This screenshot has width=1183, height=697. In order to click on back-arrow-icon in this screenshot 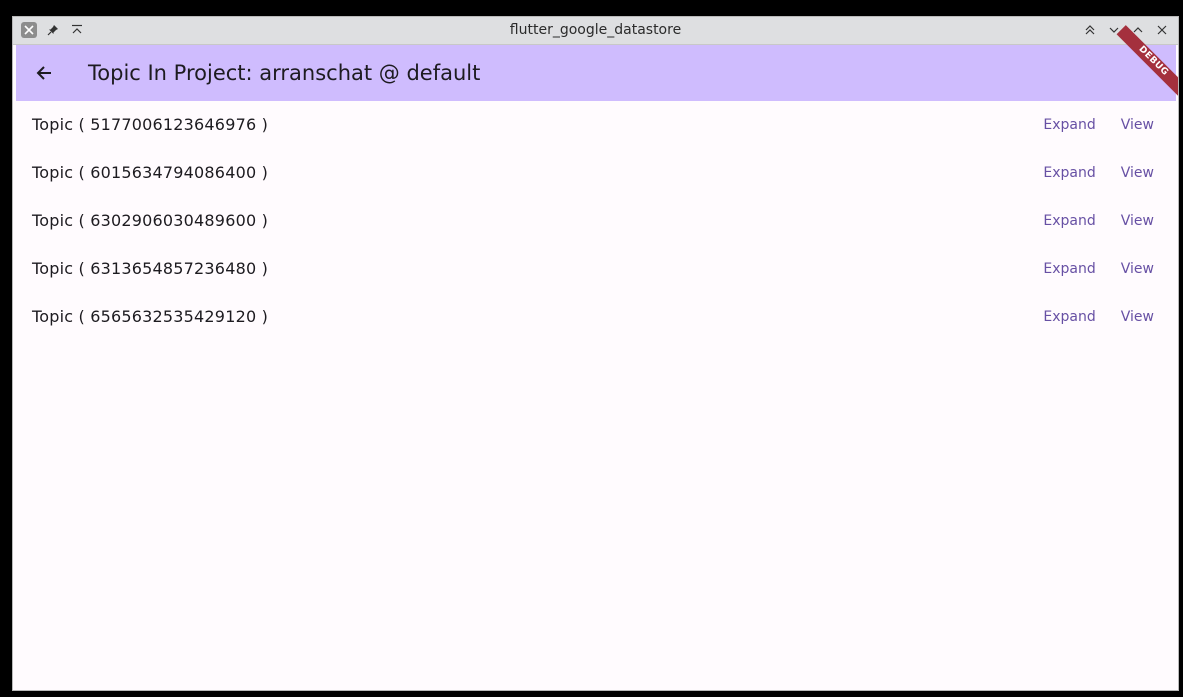, I will do `click(44, 73)`.